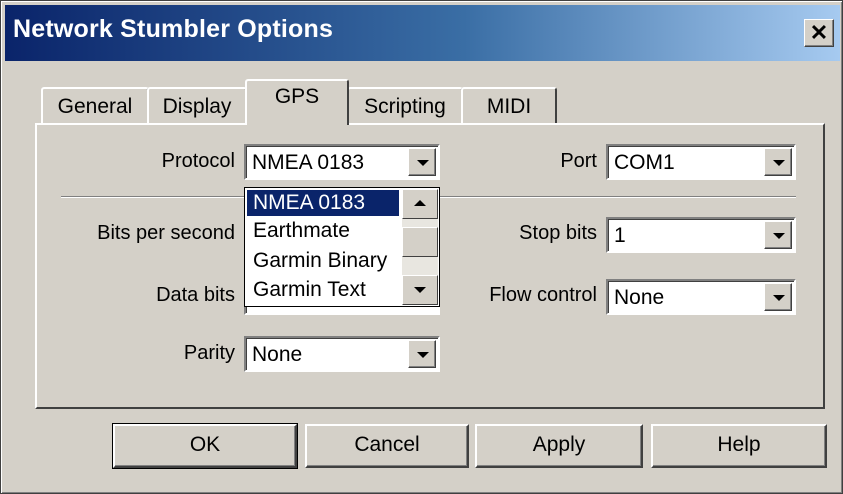  What do you see at coordinates (297, 96) in the screenshot?
I see `tab-gps-label: GPS` at bounding box center [297, 96].